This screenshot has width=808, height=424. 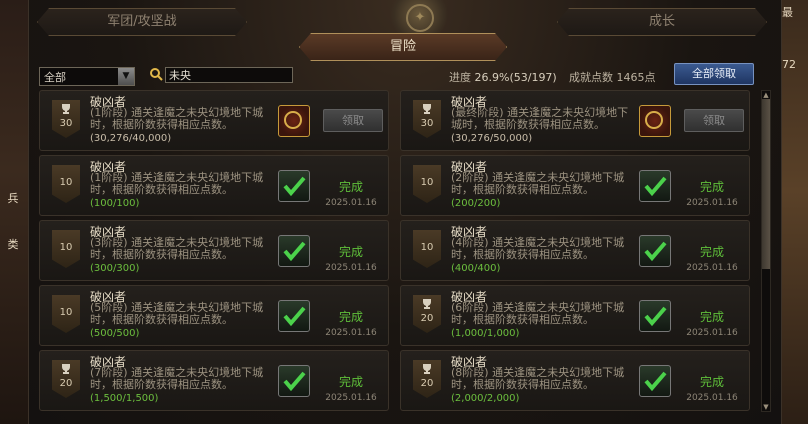 I want to click on tab-adventure: 冒险, so click(x=403, y=47).